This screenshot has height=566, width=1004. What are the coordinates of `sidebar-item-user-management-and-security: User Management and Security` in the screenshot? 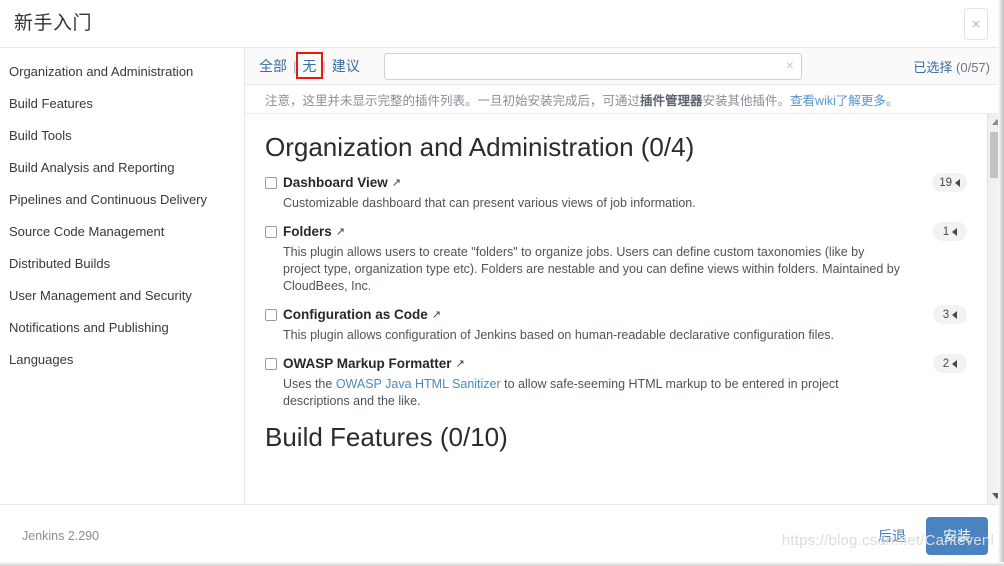 It's located at (122, 296).